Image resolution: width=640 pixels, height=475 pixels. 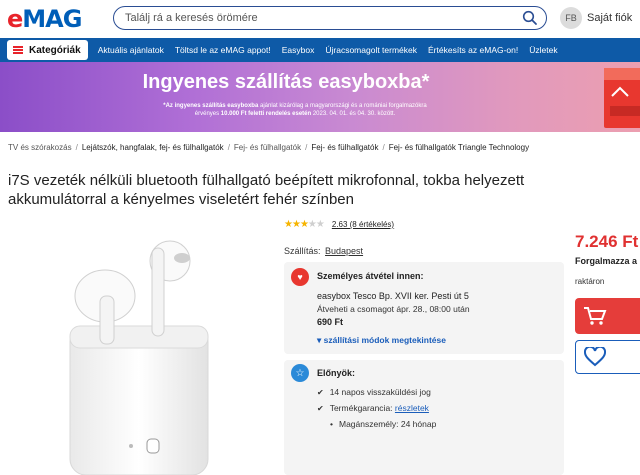 What do you see at coordinates (300, 277) in the screenshot?
I see `heart-pin-icon: ♥` at bounding box center [300, 277].